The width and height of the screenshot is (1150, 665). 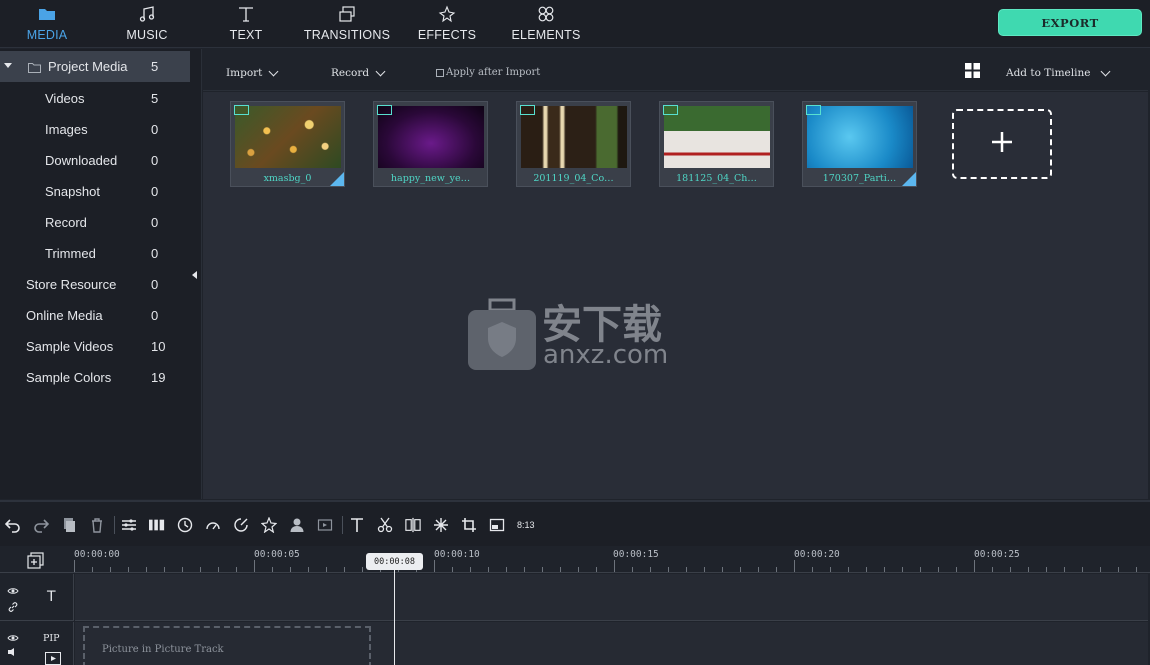 I want to click on tab-label: EFFECTS, so click(x=447, y=35).